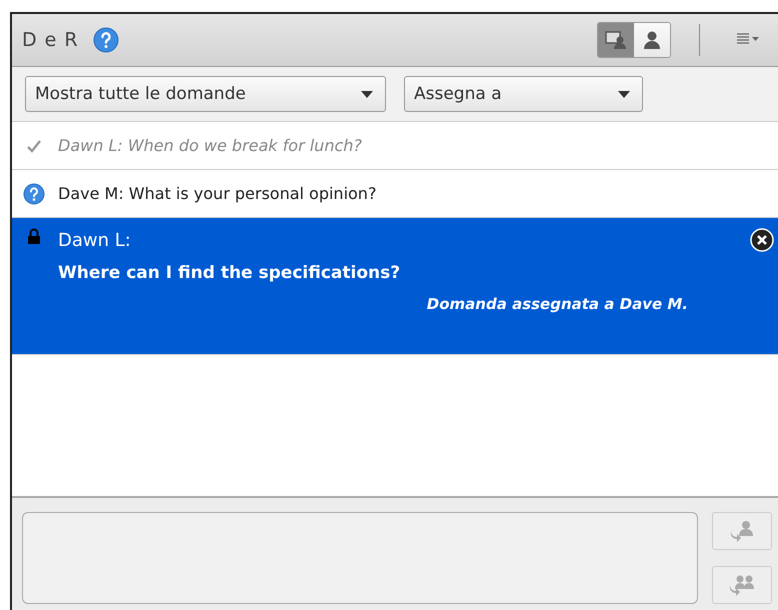 The image size is (778, 610). What do you see at coordinates (395, 146) in the screenshot?
I see `question-item: Dawn L: When do we break for lunch?` at bounding box center [395, 146].